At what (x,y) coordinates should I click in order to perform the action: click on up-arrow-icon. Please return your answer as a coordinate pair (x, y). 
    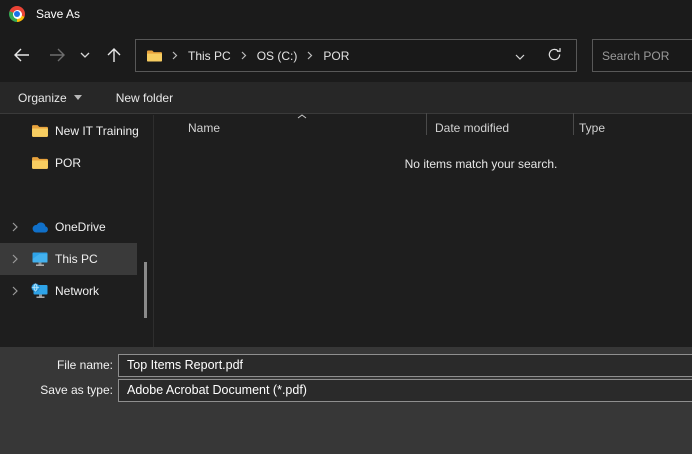
    Looking at the image, I should click on (114, 55).